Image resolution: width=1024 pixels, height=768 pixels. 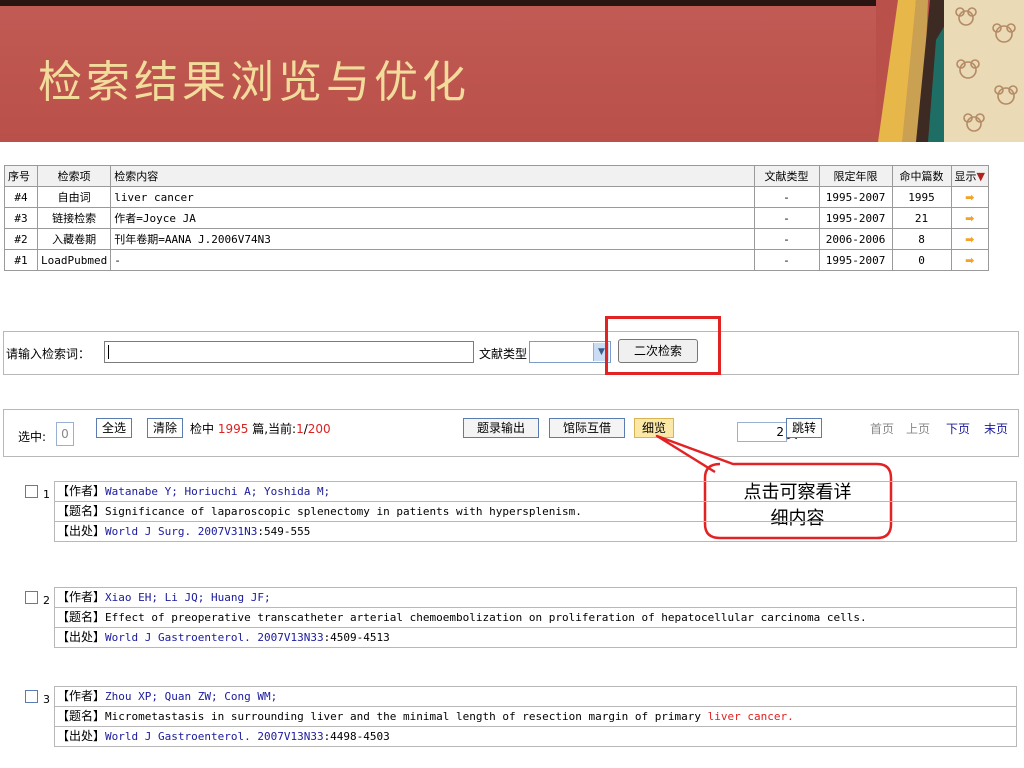 What do you see at coordinates (921, 218) in the screenshot?
I see `history-hits: 21` at bounding box center [921, 218].